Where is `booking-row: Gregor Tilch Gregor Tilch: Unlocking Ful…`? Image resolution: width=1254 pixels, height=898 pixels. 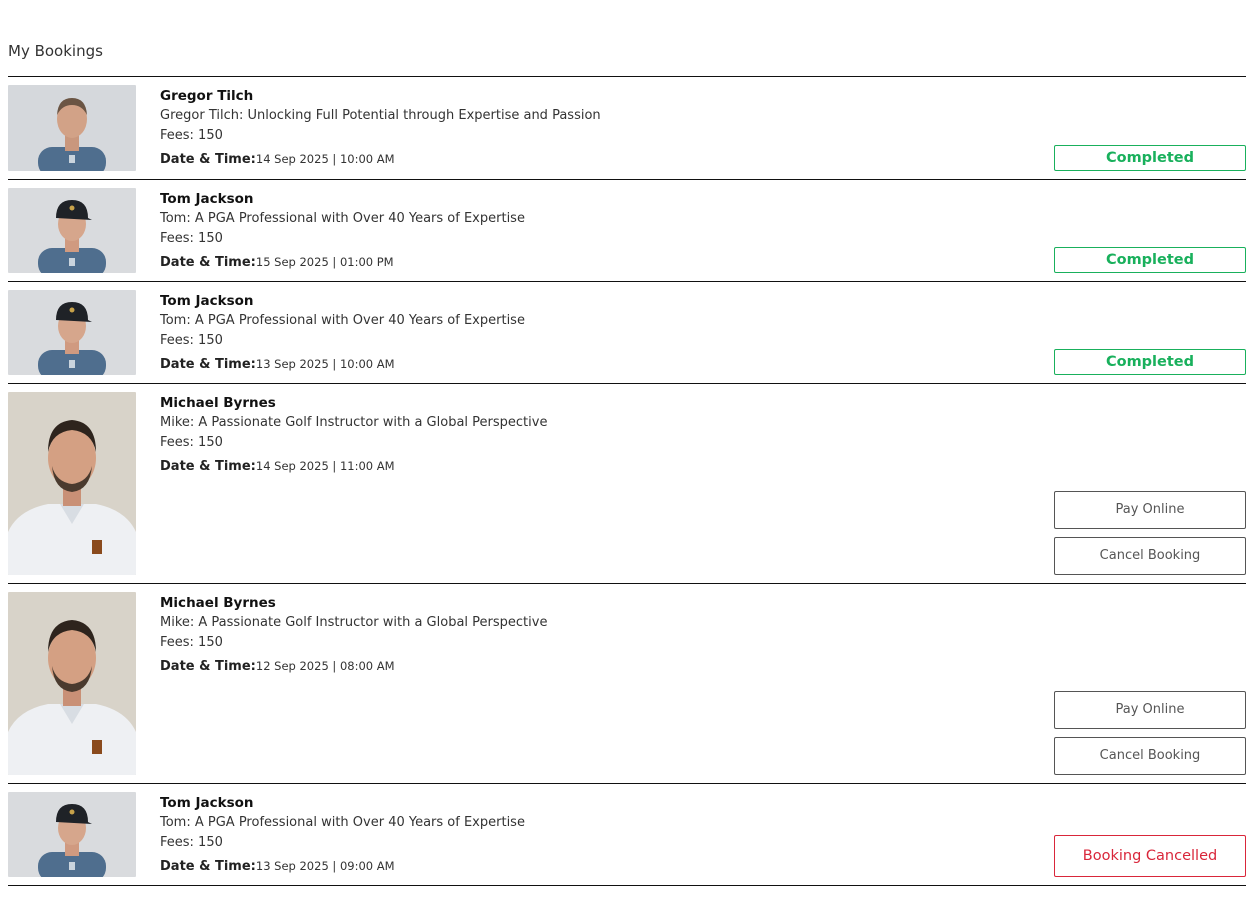 booking-row: Gregor Tilch Gregor Tilch: Unlocking Ful… is located at coordinates (627, 128).